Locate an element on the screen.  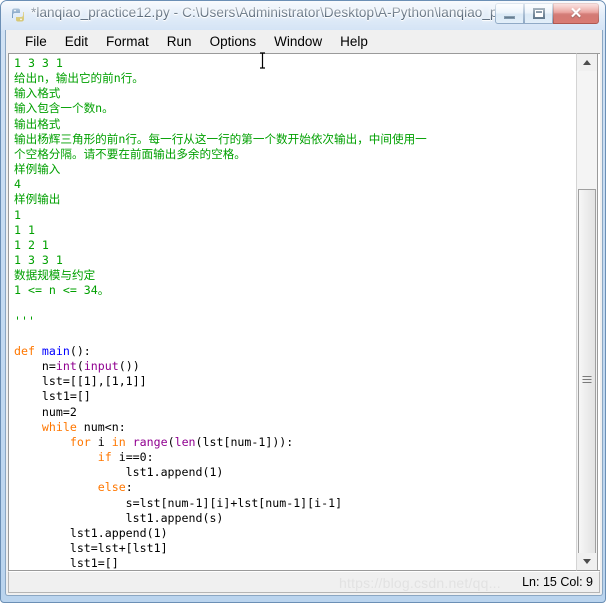
code-token: num<n: is located at coordinates (101, 426).